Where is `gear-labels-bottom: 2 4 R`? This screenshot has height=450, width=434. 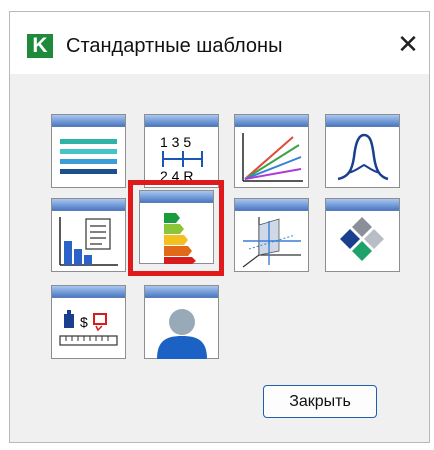 gear-labels-bottom: 2 4 R is located at coordinates (176, 176).